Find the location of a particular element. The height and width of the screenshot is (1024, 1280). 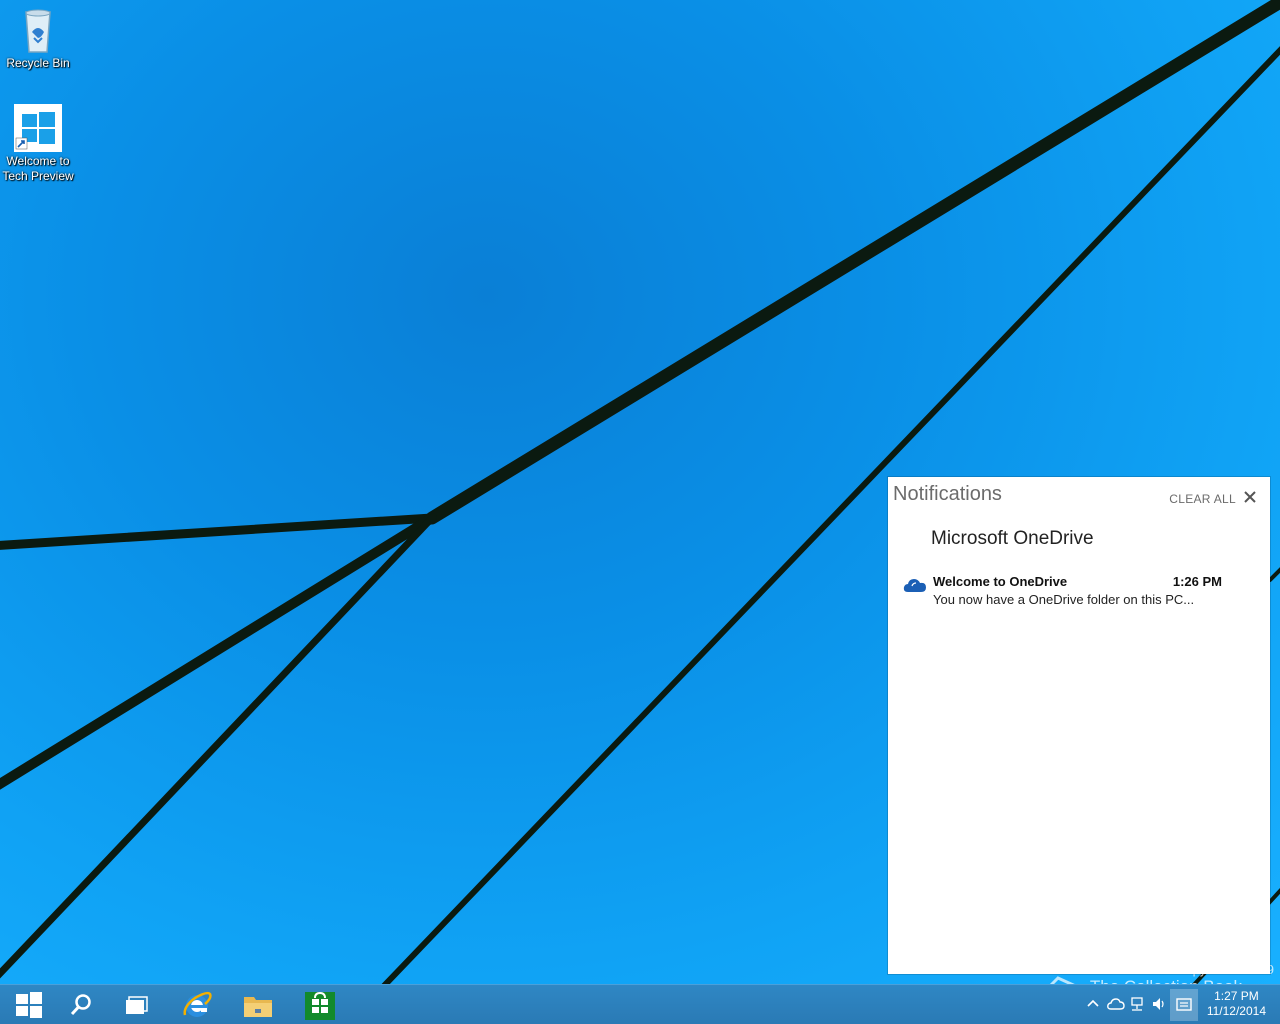

internet-explorer-icon is located at coordinates (197, 1004).